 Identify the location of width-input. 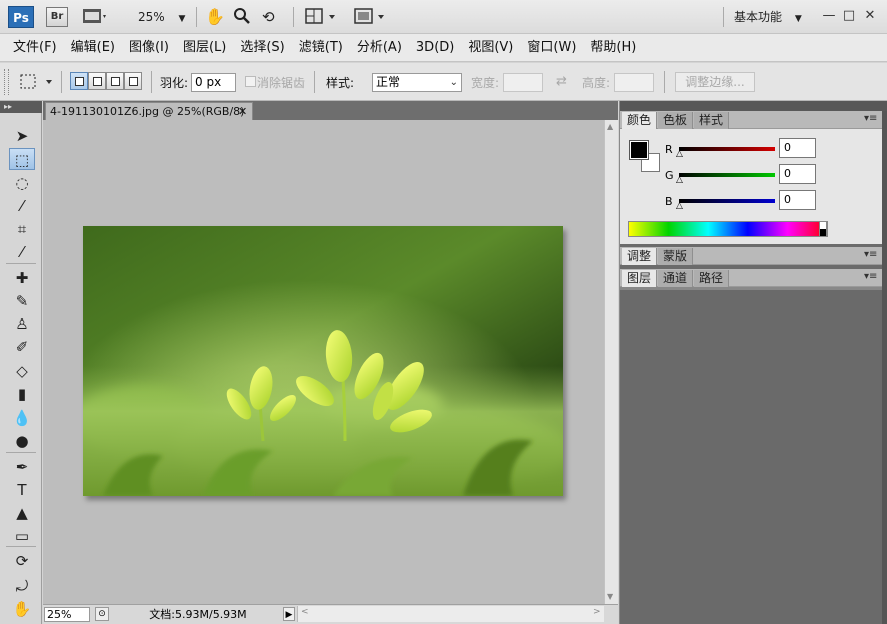
(523, 82).